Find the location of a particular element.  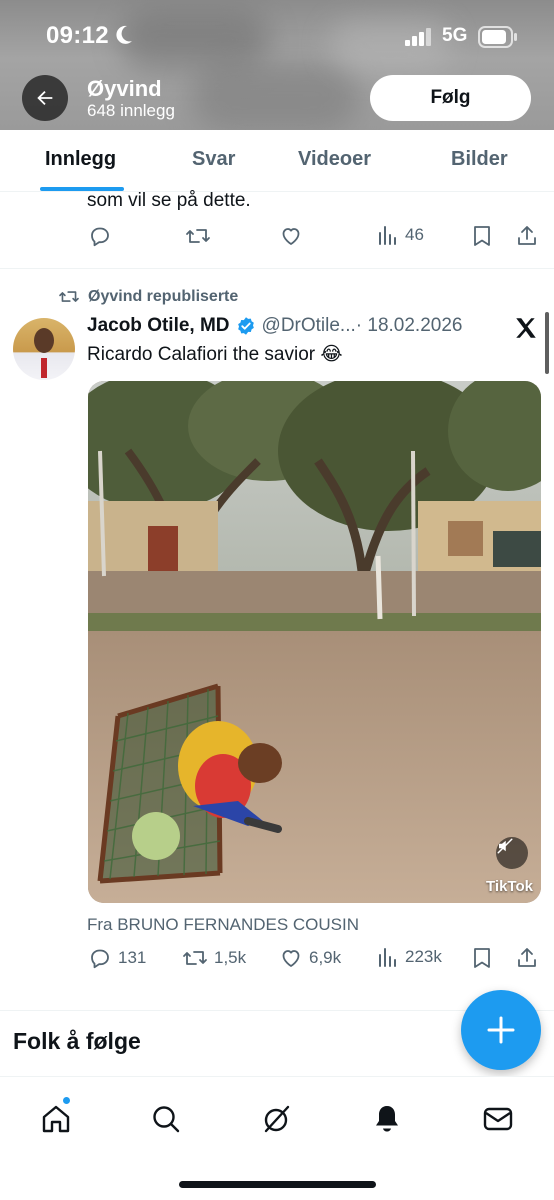

network-type: 5G is located at coordinates (455, 35).